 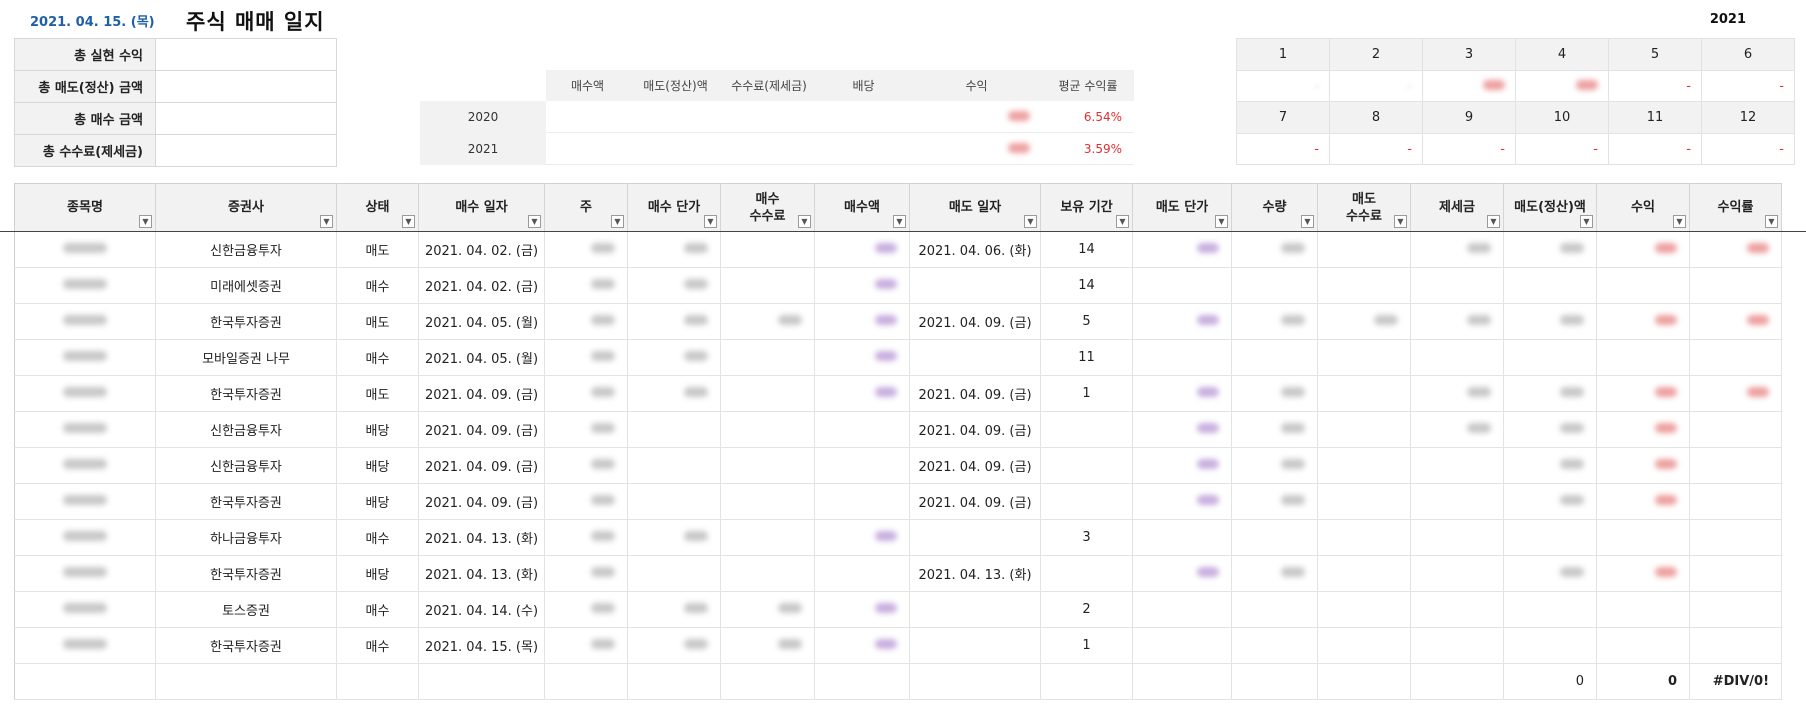 I want to click on holding-period-cell: 3, so click(x=1086, y=537).